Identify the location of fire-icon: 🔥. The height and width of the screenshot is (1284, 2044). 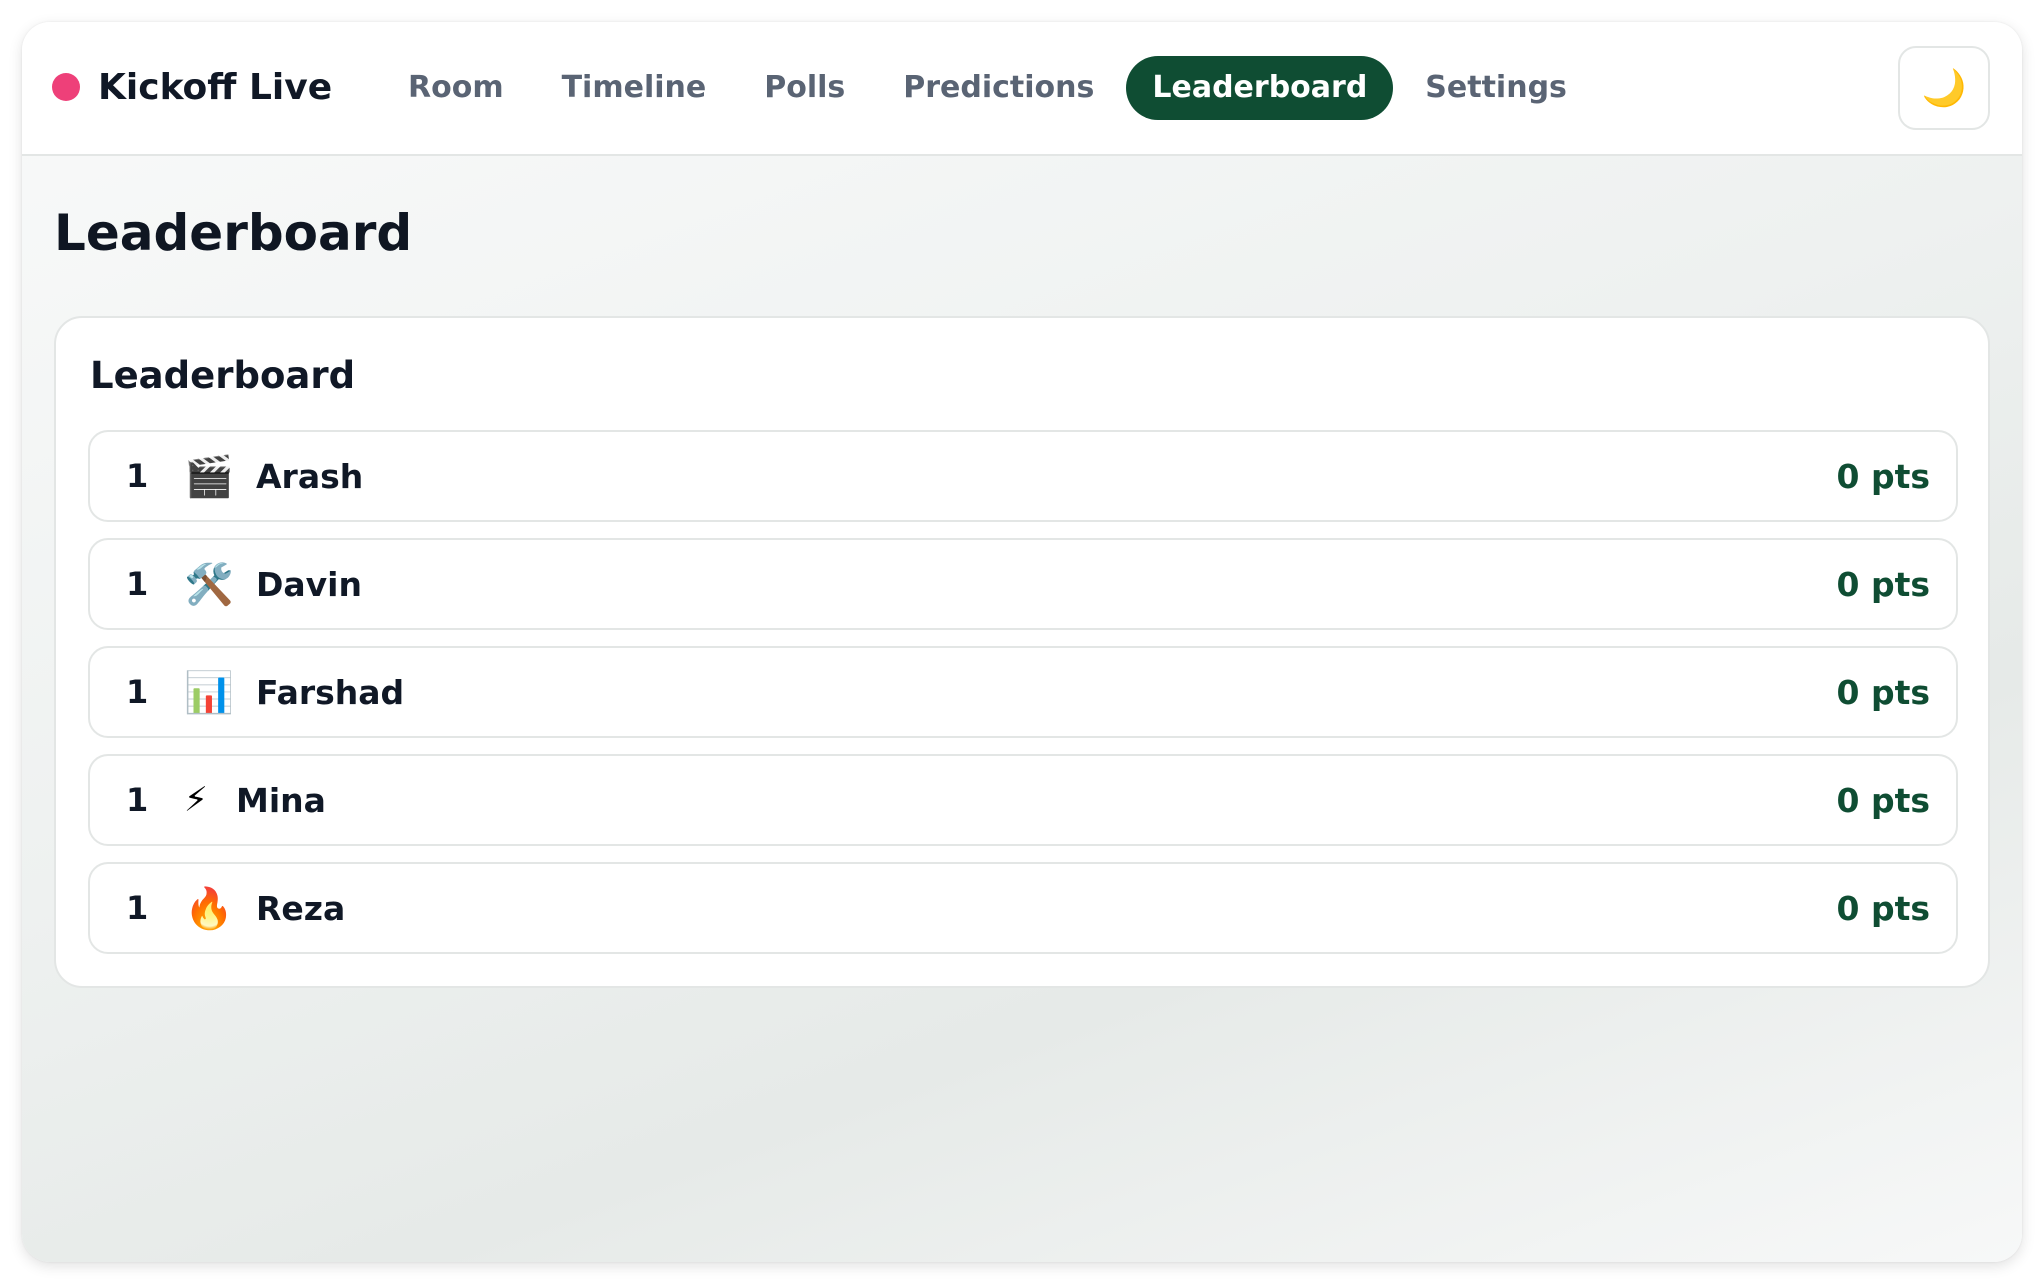
(209, 908).